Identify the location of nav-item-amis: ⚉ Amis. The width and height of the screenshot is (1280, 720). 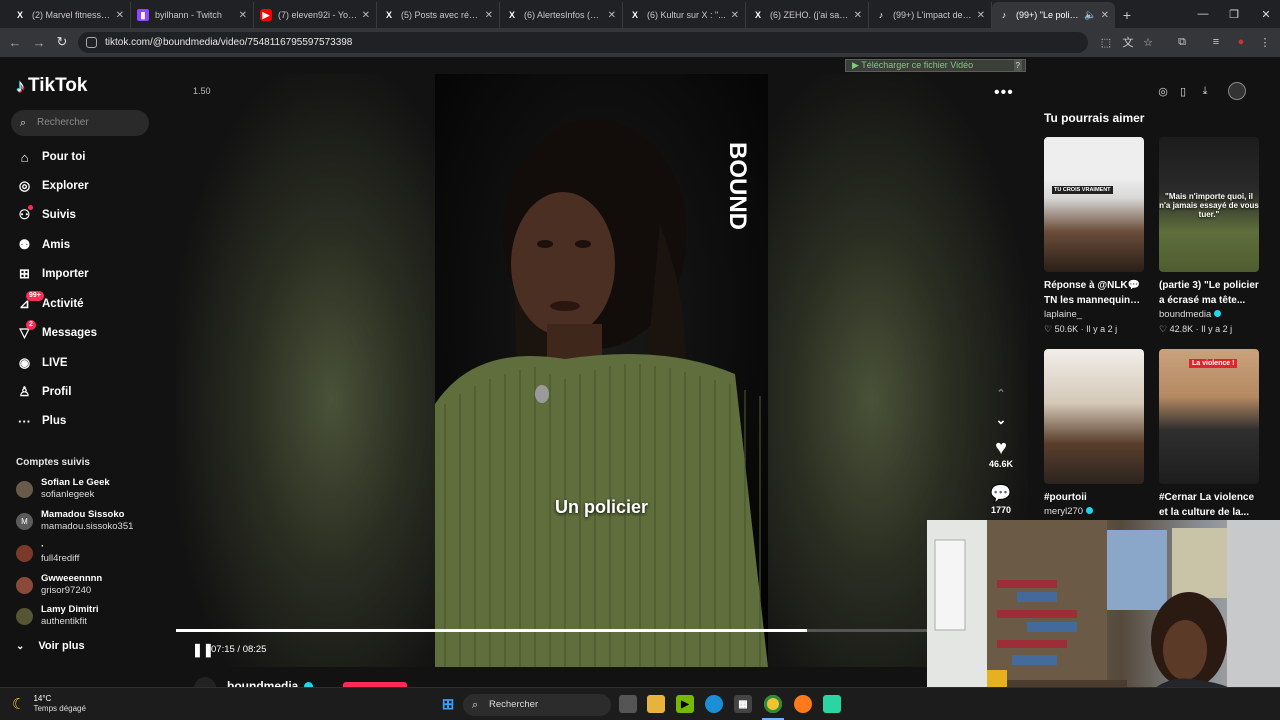
(43, 245).